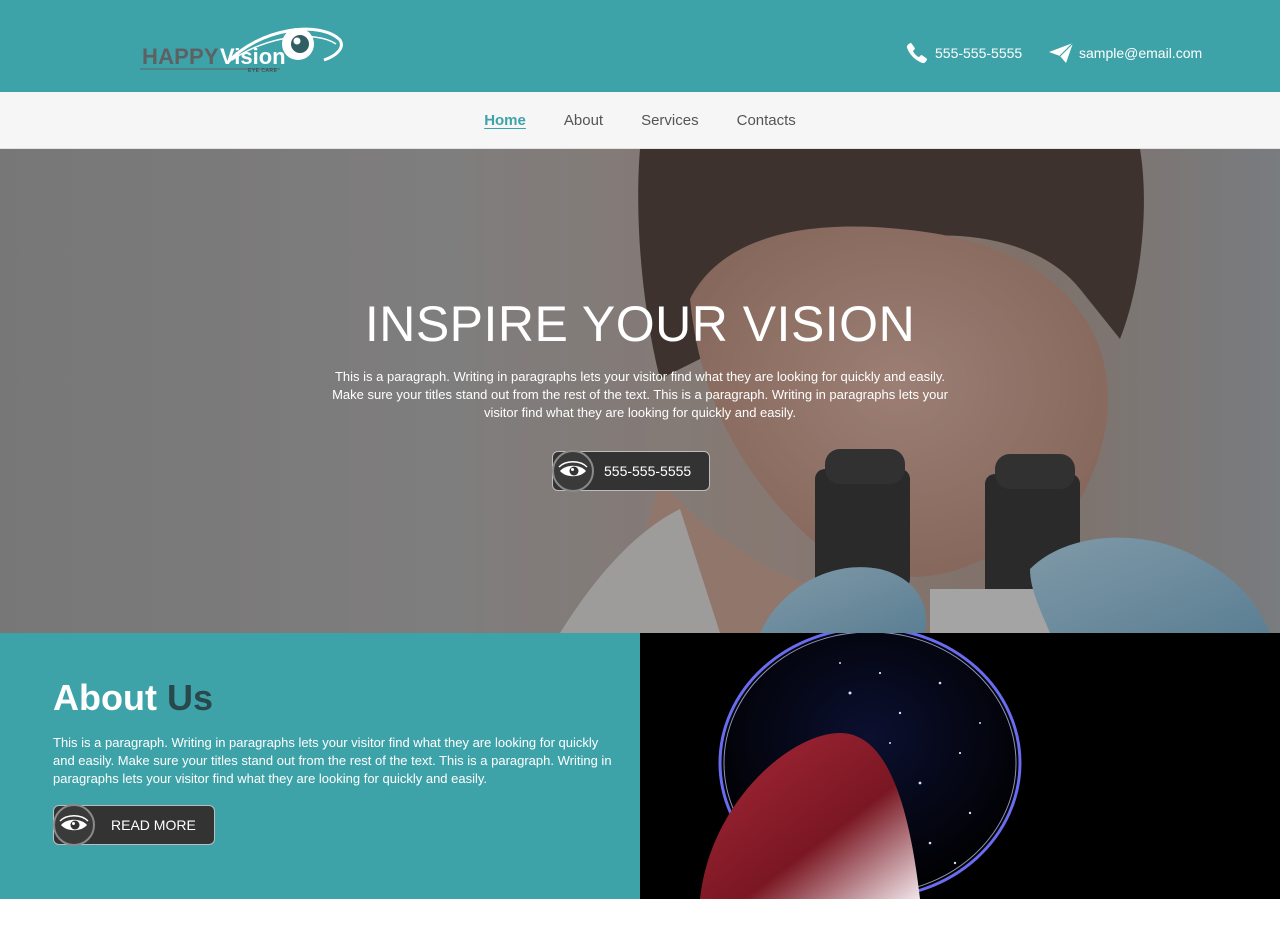 The image size is (1280, 942). What do you see at coordinates (640, 324) in the screenshot?
I see `hero-title: INSPIRE YOUR VISION` at bounding box center [640, 324].